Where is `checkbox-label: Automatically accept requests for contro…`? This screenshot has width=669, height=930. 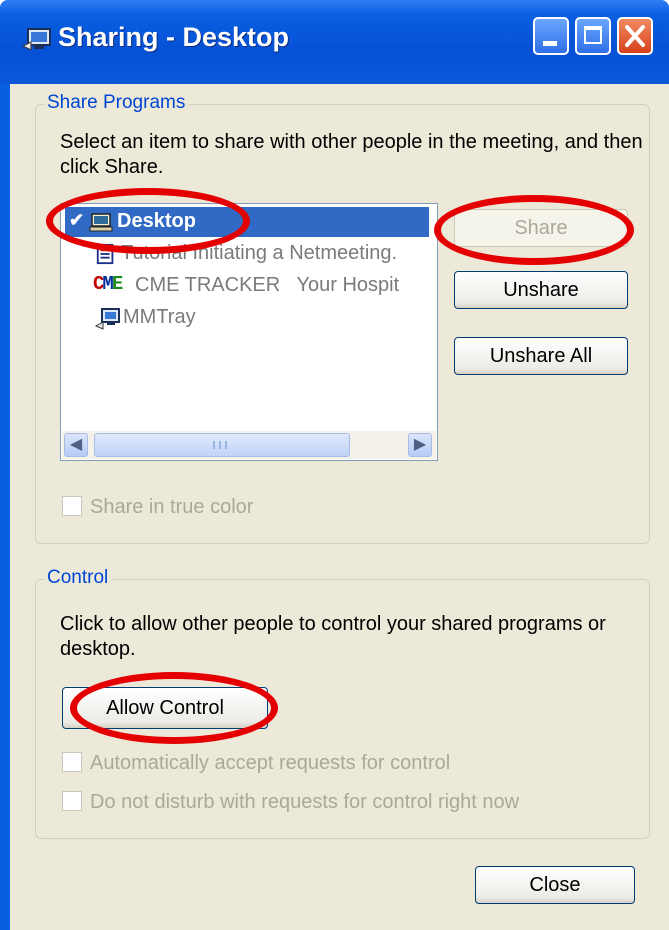
checkbox-label: Automatically accept requests for contro… is located at coordinates (270, 763).